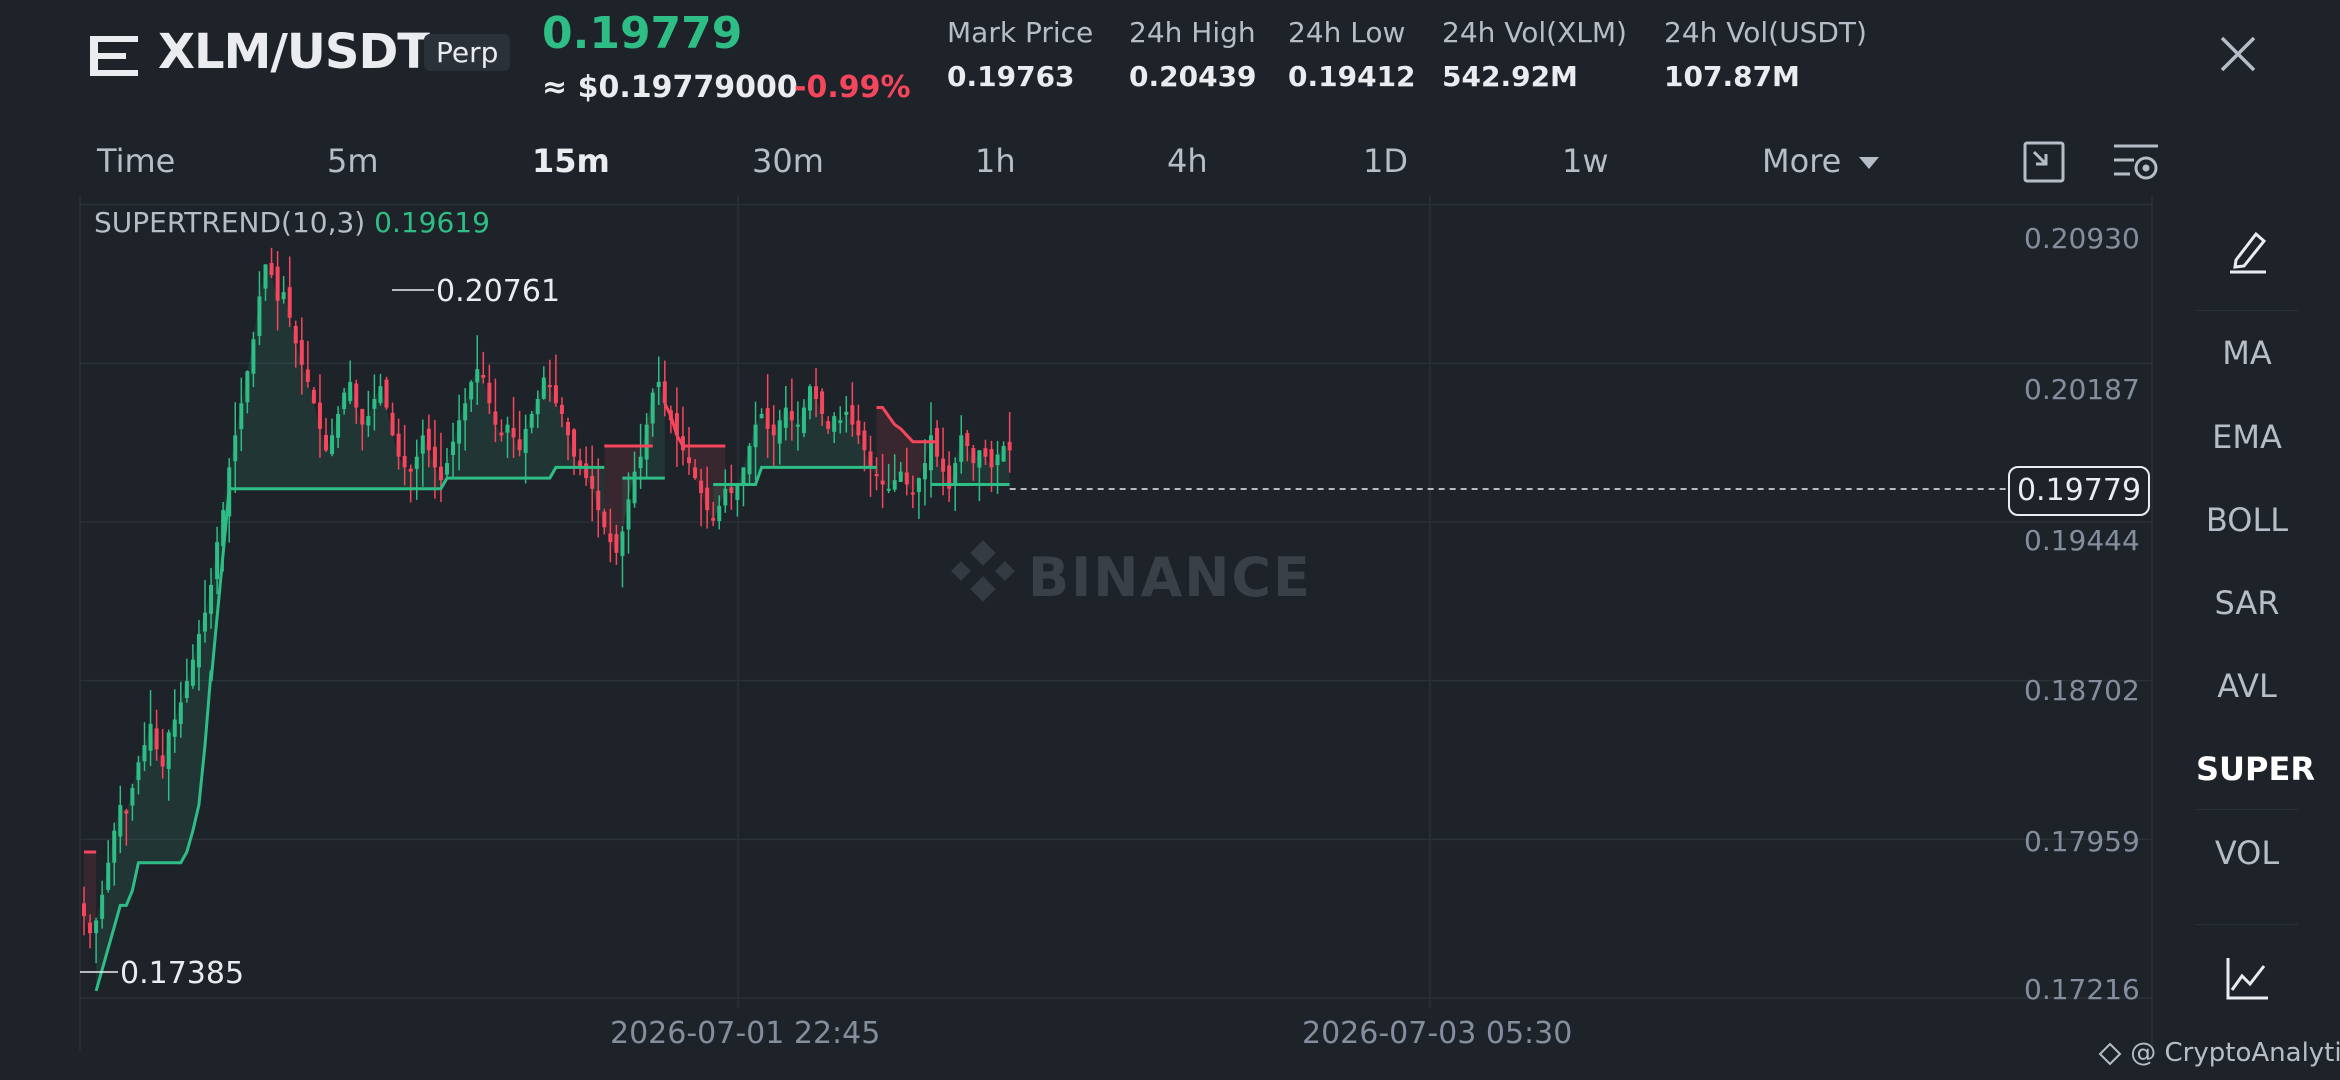 The height and width of the screenshot is (1080, 2340). Describe the element at coordinates (2247, 353) in the screenshot. I see `indicator-ma: MA` at that location.